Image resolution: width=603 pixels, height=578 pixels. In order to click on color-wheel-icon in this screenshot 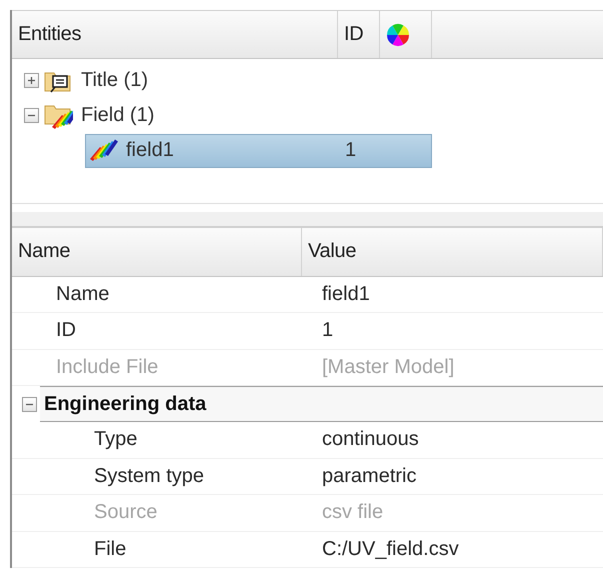, I will do `click(398, 34)`.